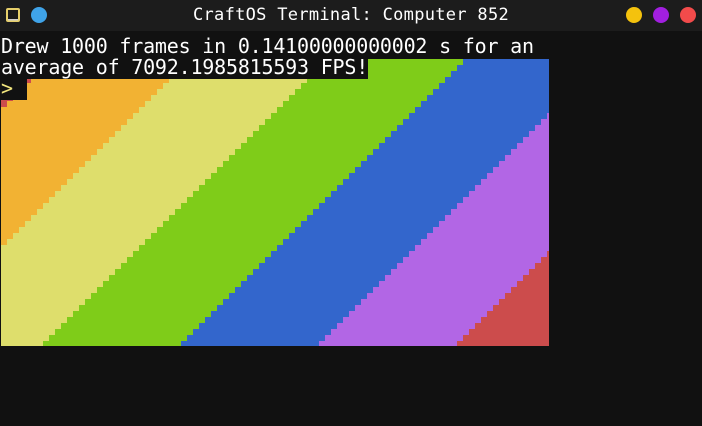  What do you see at coordinates (185, 67) in the screenshot?
I see `output-line-2: average of 7092.1985815593 FPS!` at bounding box center [185, 67].